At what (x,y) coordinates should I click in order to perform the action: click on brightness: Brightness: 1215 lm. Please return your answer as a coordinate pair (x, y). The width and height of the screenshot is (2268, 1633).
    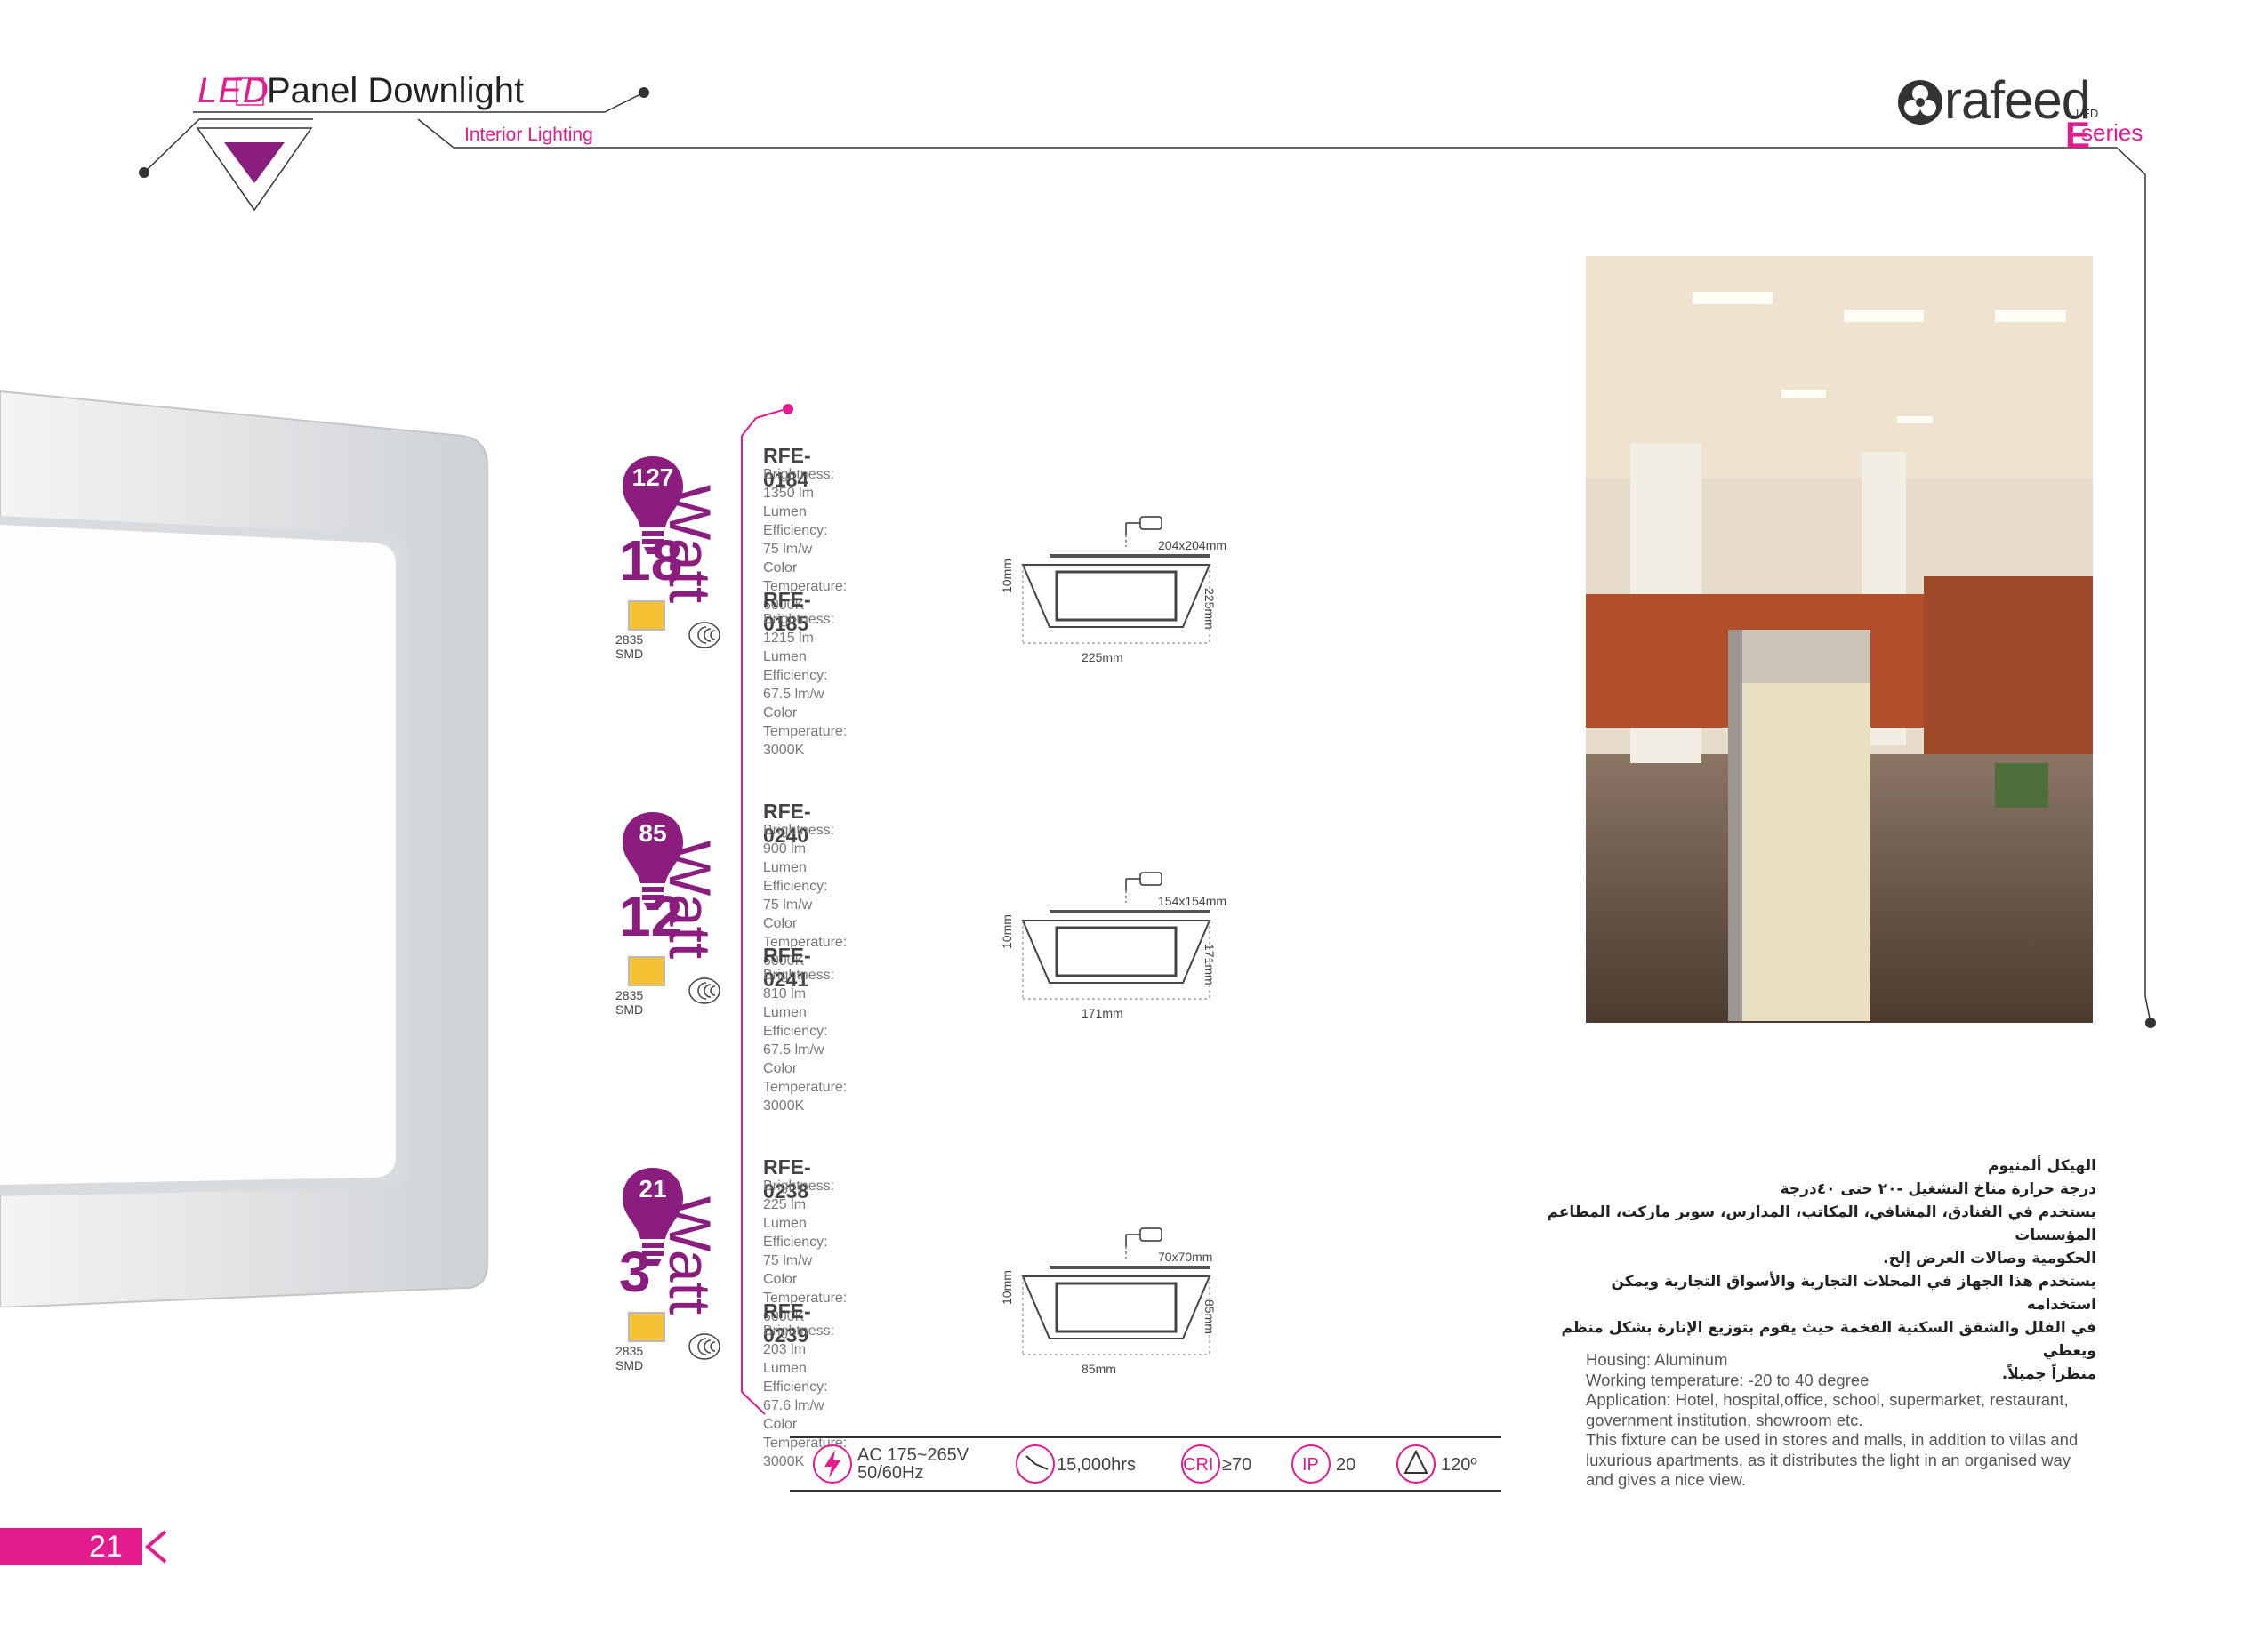
    Looking at the image, I should click on (799, 629).